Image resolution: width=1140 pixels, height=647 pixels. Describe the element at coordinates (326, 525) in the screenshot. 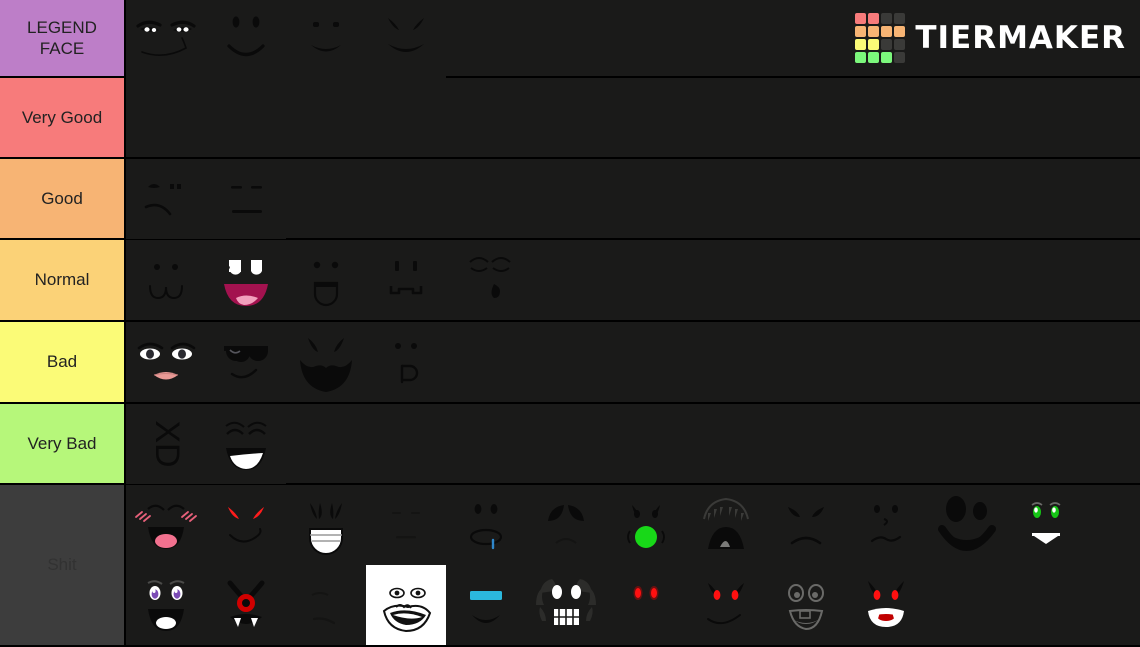

I see `white-teeth-grin-face` at that location.